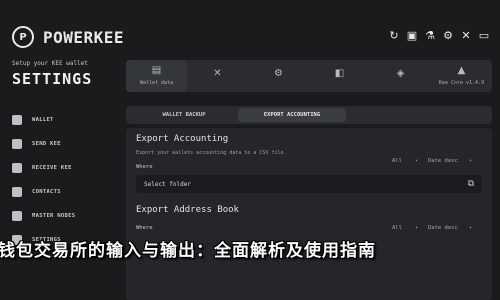 The width and height of the screenshot is (500, 300). What do you see at coordinates (156, 70) in the screenshot?
I see `wallet-data-icon: ▤` at bounding box center [156, 70].